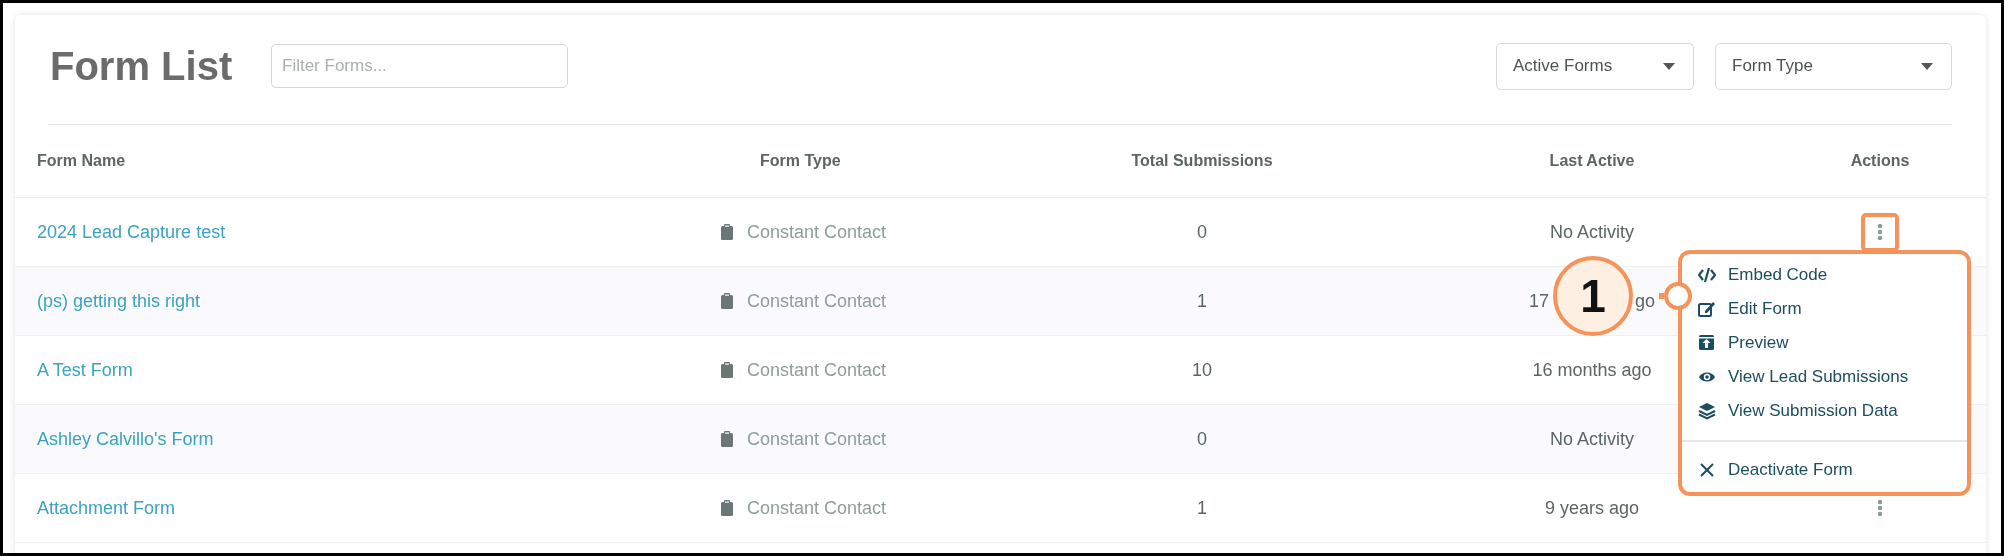 The image size is (2004, 556). Describe the element at coordinates (1645, 301) in the screenshot. I see `table-cell: go` at that location.